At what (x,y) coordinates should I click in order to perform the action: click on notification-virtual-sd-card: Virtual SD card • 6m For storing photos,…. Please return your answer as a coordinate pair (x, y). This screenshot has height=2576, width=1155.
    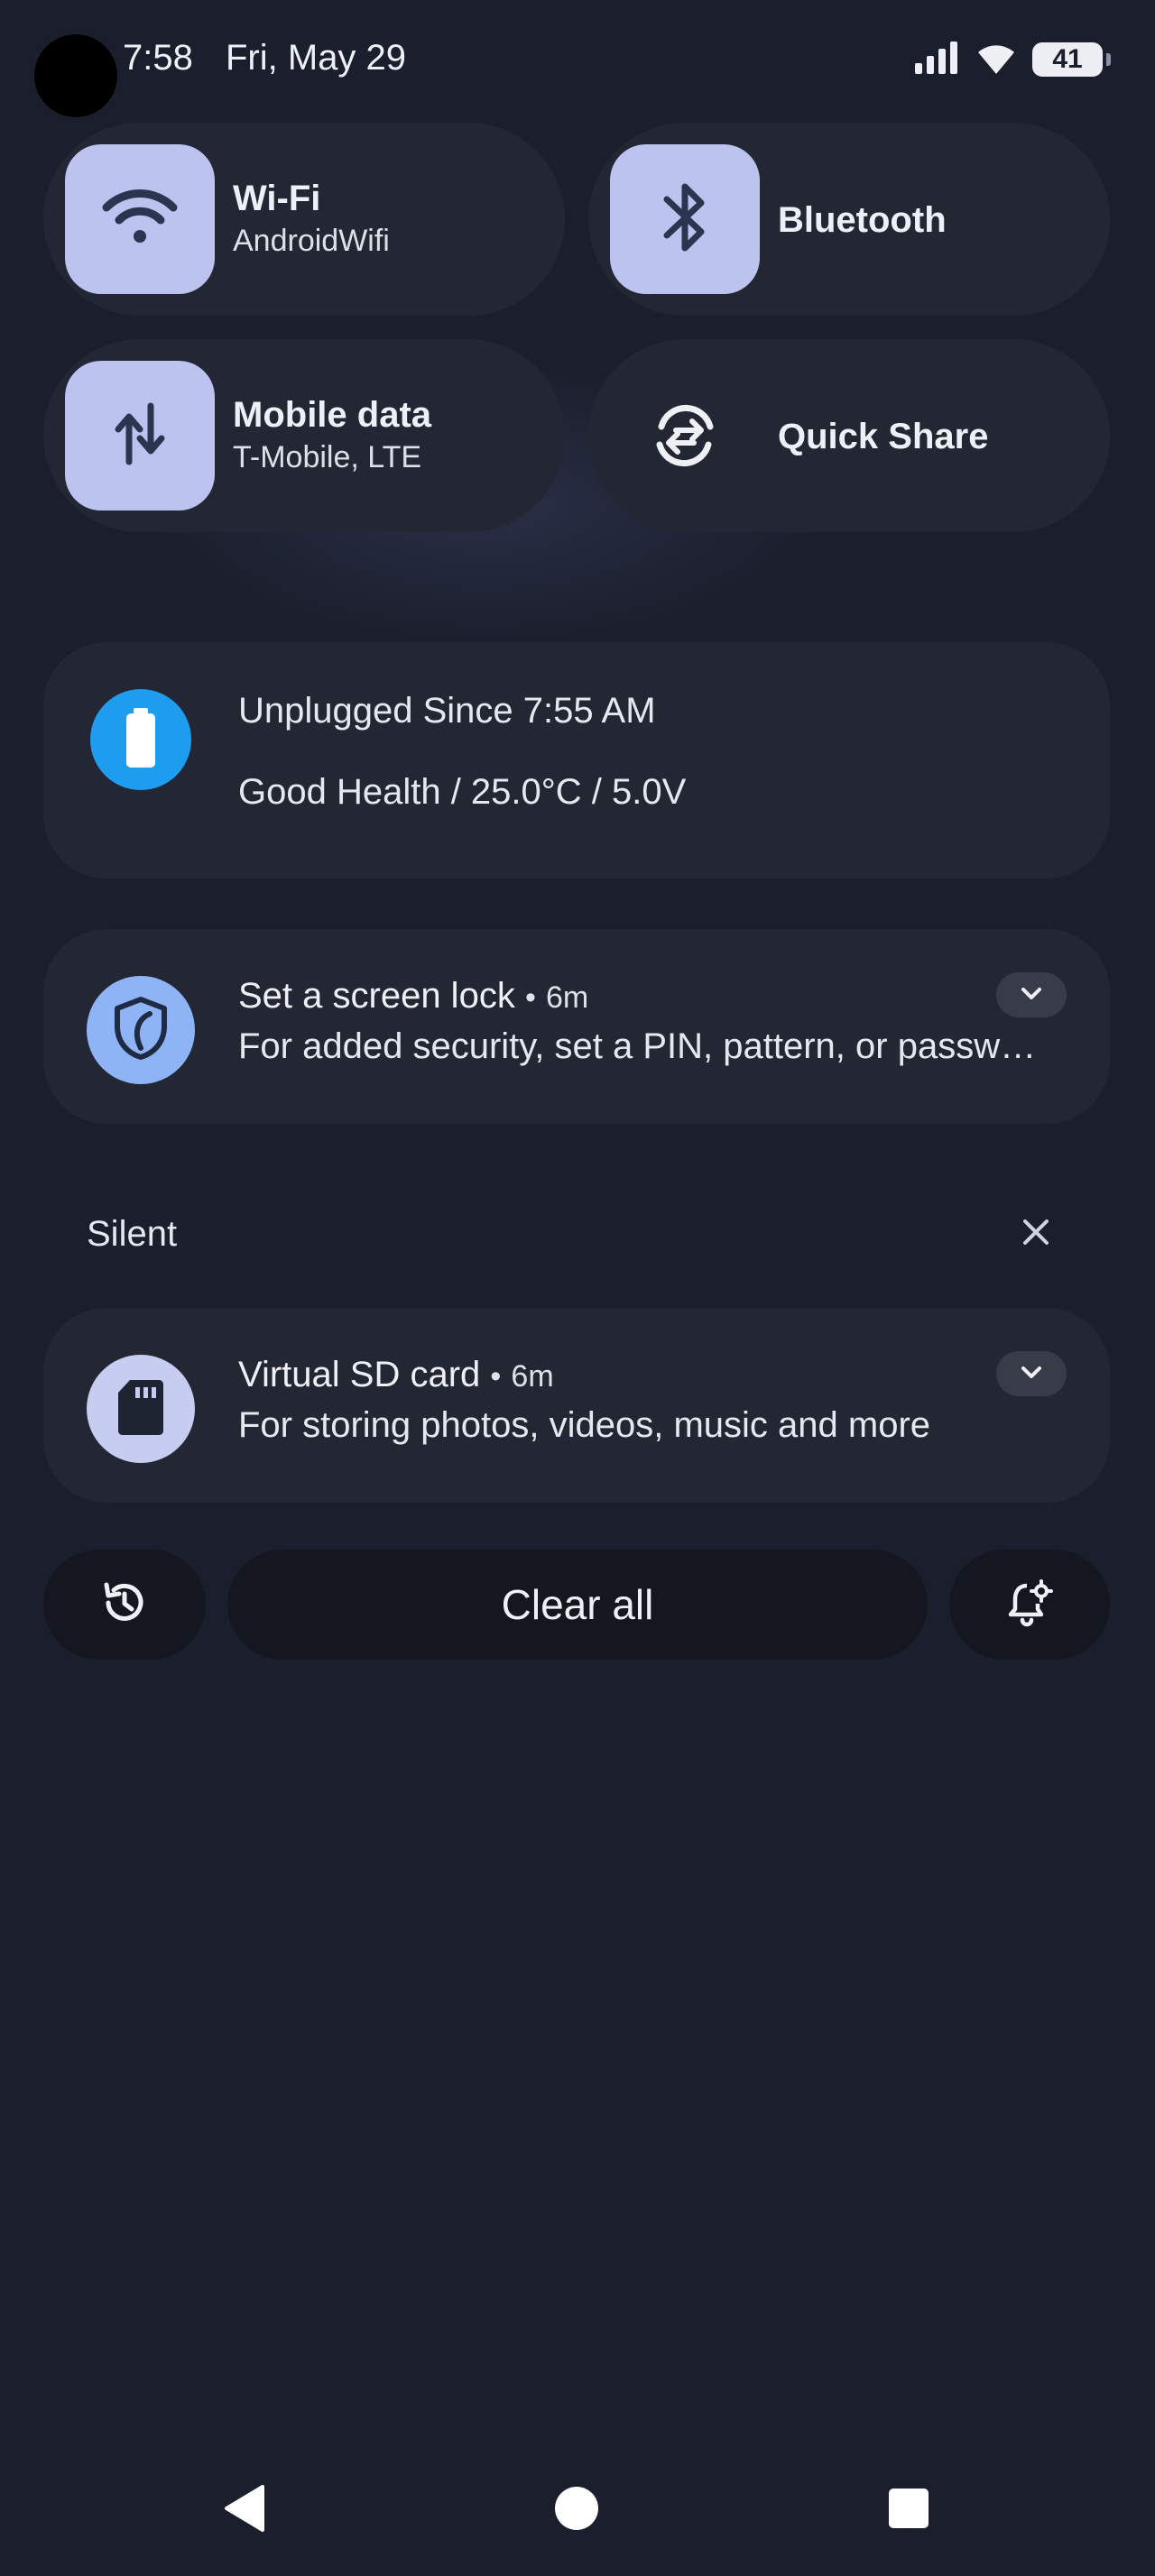
    Looking at the image, I should click on (576, 1405).